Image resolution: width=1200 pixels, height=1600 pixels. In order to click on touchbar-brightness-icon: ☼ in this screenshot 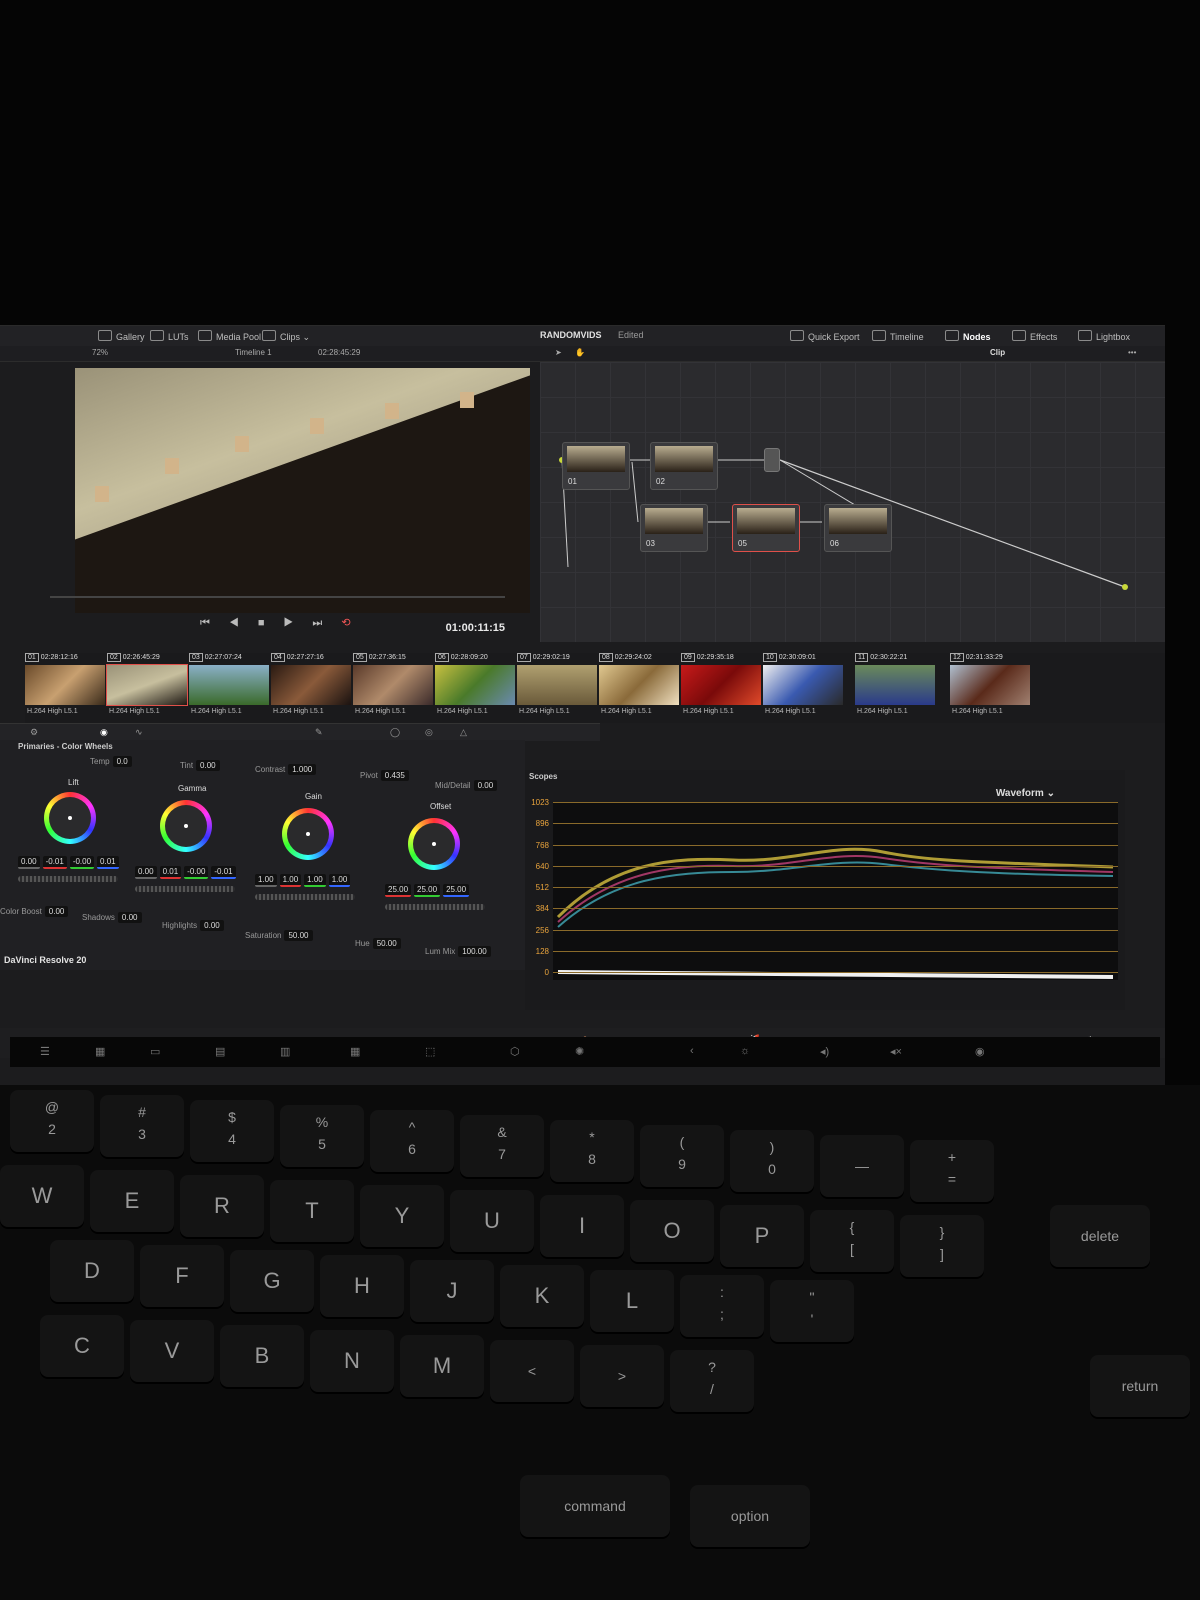, I will do `click(745, 1051)`.